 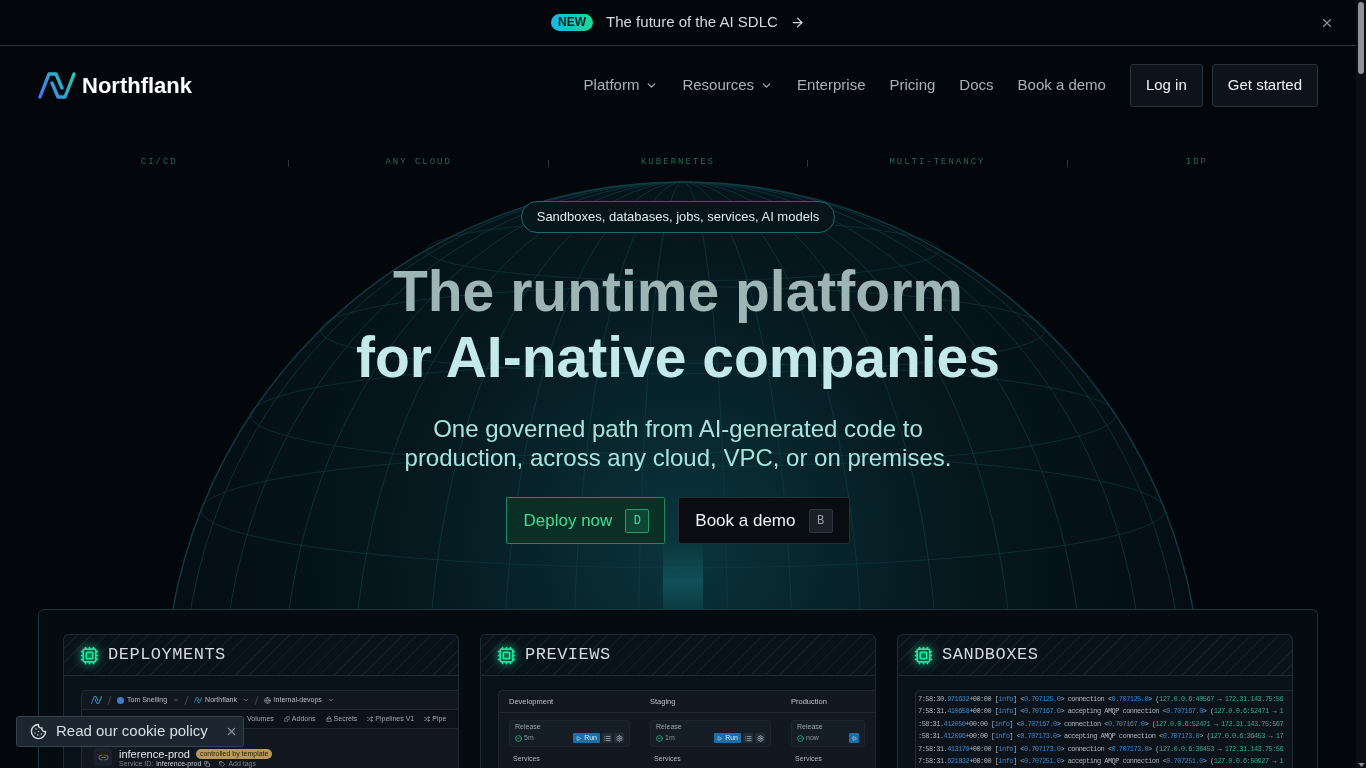 What do you see at coordinates (159, 163) in the screenshot?
I see `feature-label: CI/CD` at bounding box center [159, 163].